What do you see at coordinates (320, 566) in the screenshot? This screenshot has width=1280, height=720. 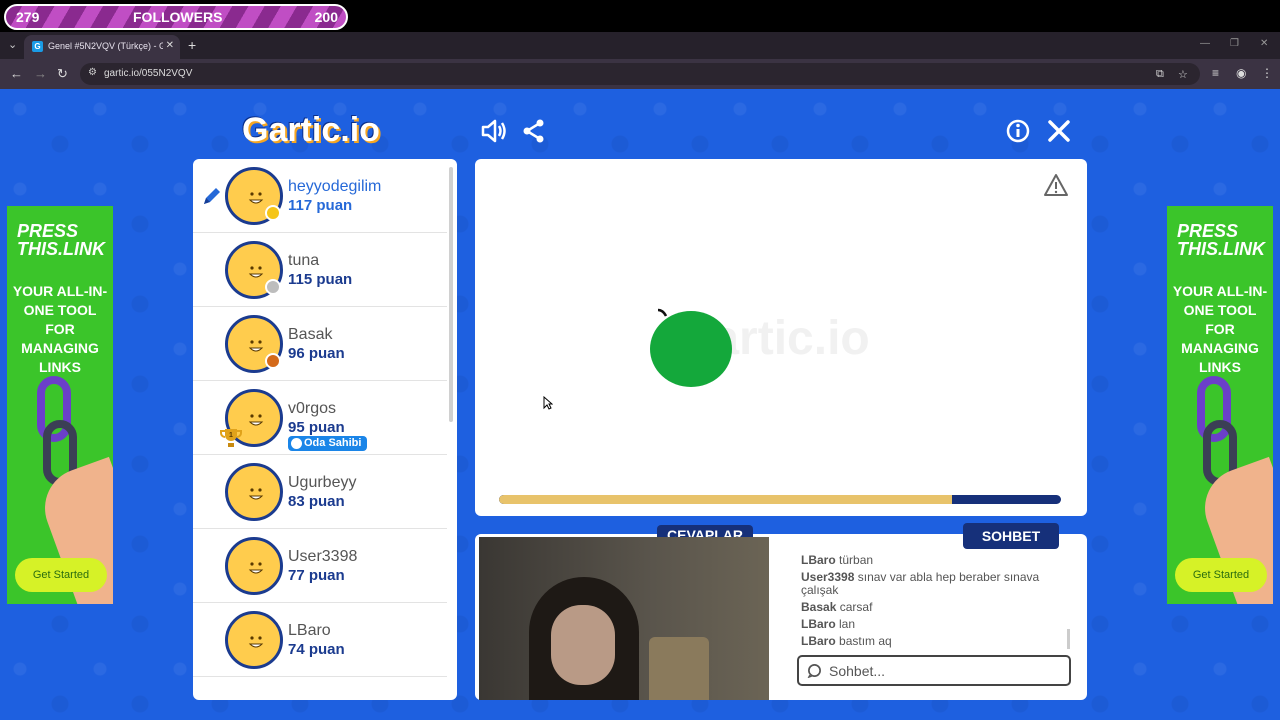 I see `player-row: User3398 77 puan` at bounding box center [320, 566].